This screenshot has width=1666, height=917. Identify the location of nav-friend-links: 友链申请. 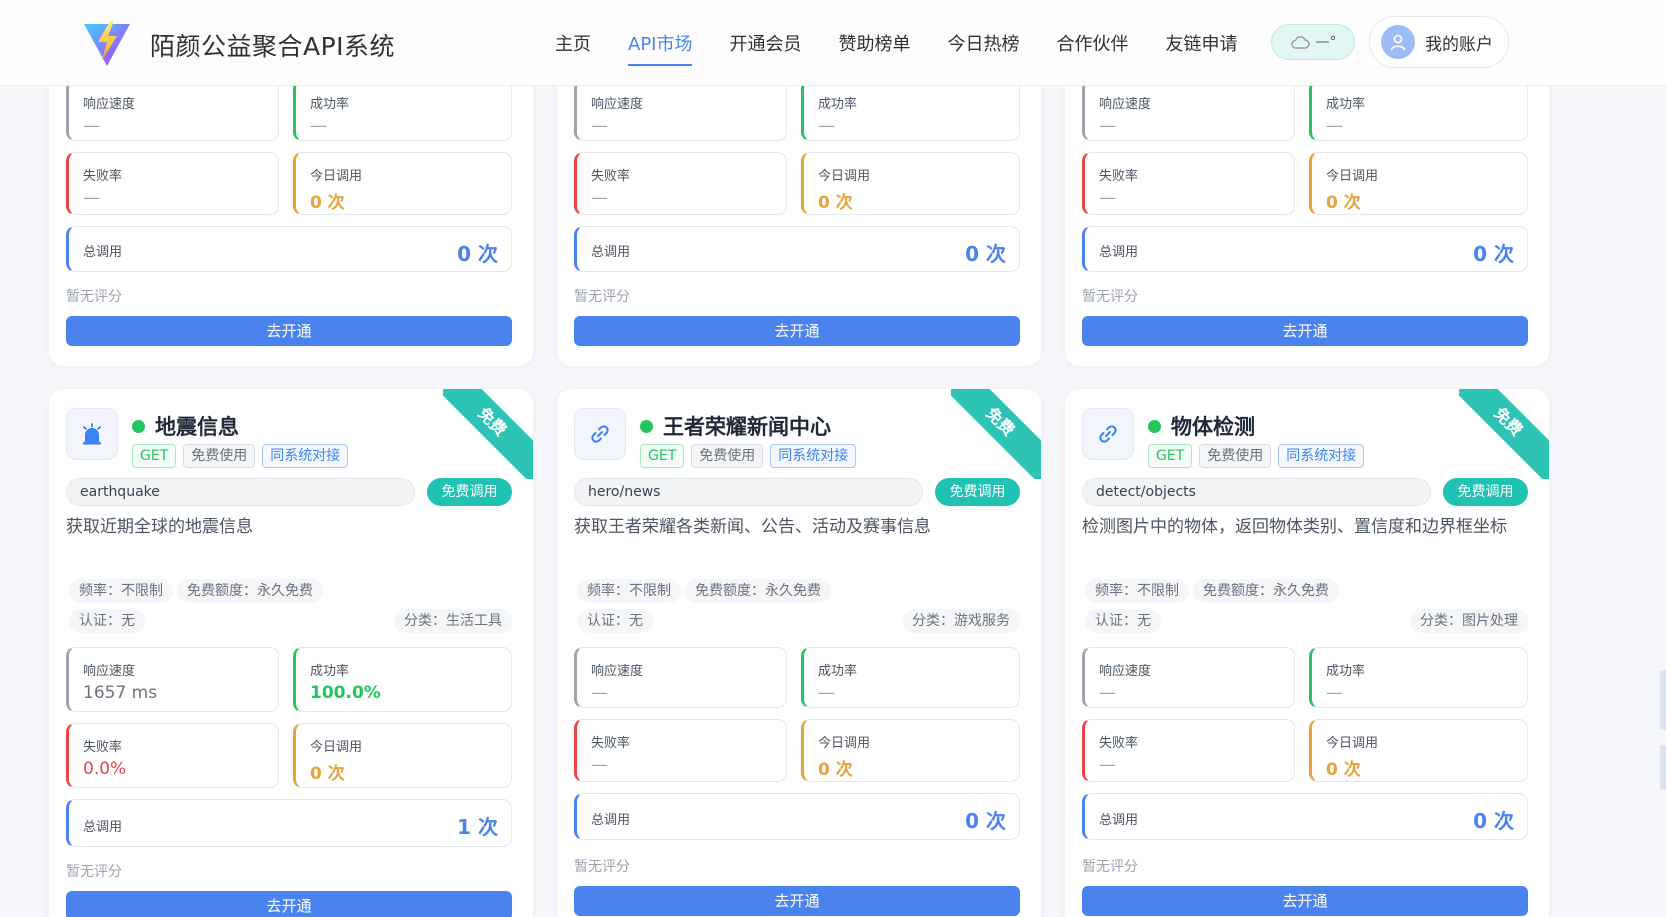
(1201, 43).